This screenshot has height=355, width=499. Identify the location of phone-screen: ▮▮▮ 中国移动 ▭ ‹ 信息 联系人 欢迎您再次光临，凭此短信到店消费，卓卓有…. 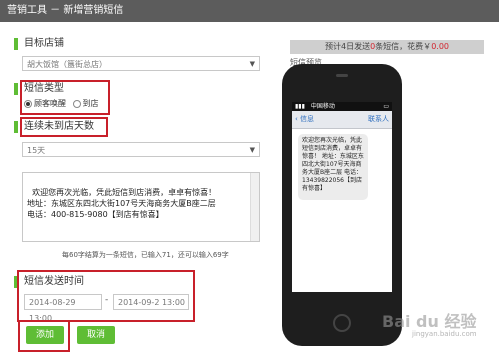
(342, 197).